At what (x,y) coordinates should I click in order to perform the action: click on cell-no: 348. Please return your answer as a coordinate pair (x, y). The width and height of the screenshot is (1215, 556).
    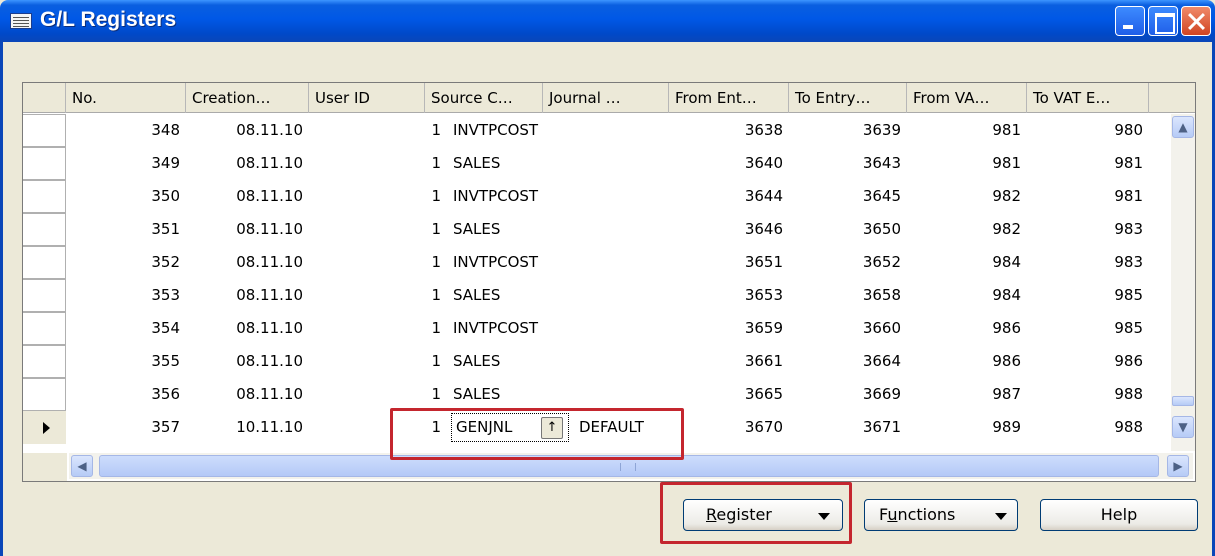
    Looking at the image, I should click on (126, 130).